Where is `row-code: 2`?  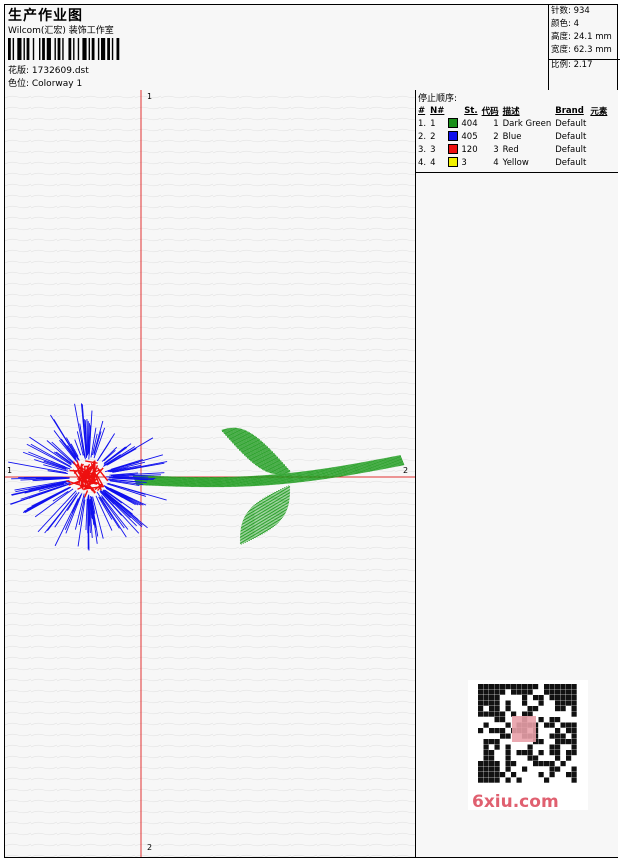 row-code: 2 is located at coordinates (496, 136).